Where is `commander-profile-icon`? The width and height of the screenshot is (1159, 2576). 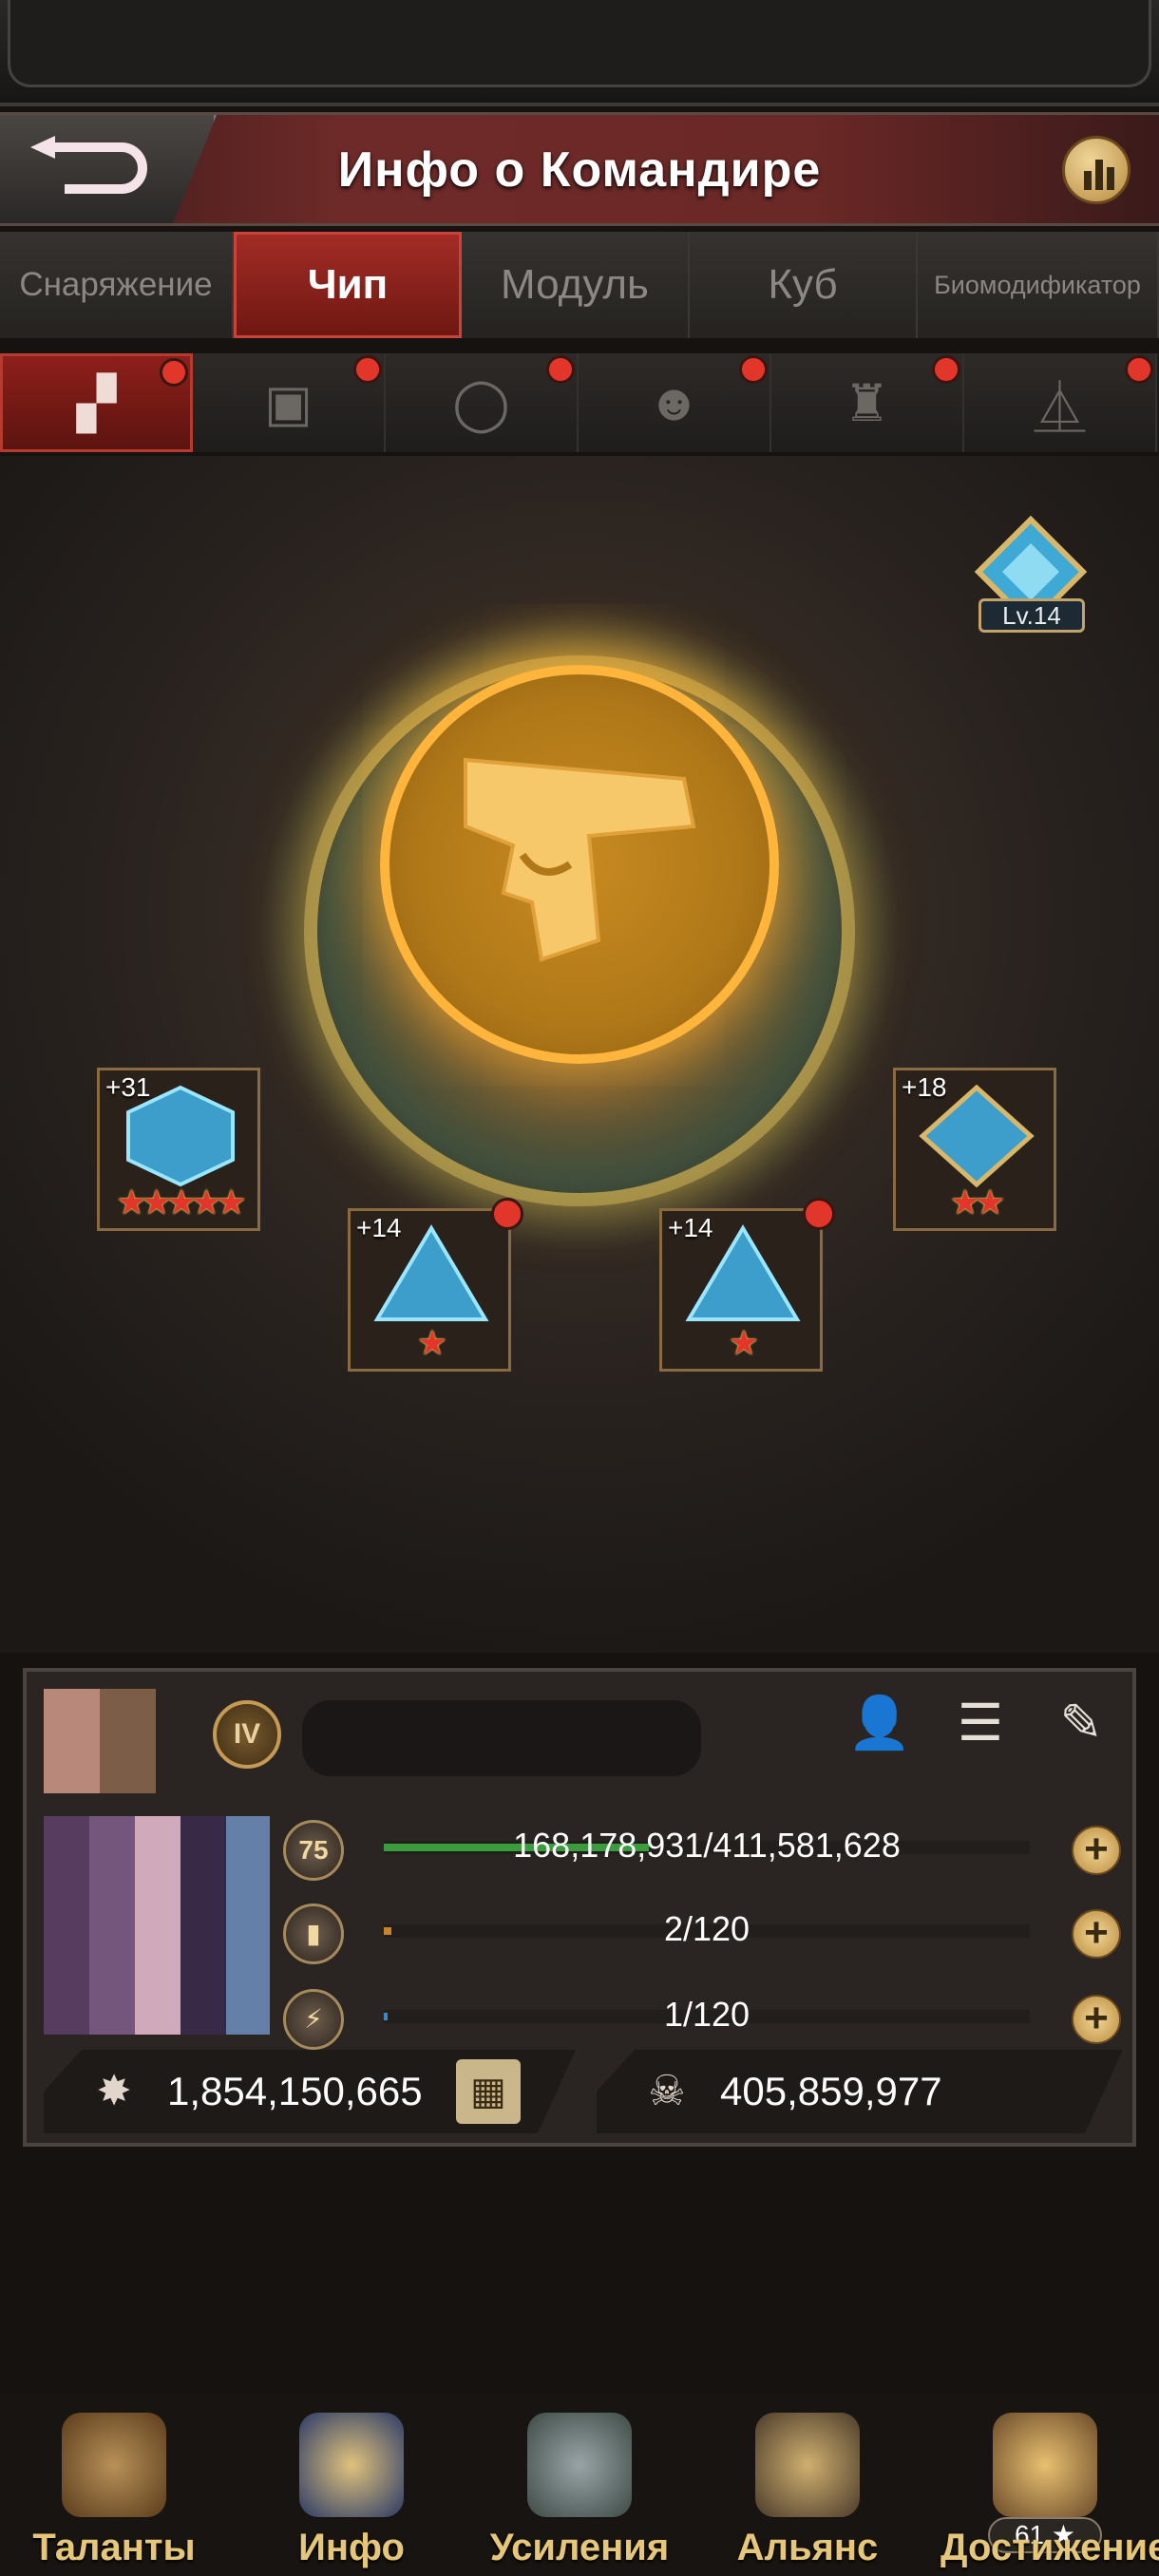
commander-profile-icon is located at coordinates (351, 2465).